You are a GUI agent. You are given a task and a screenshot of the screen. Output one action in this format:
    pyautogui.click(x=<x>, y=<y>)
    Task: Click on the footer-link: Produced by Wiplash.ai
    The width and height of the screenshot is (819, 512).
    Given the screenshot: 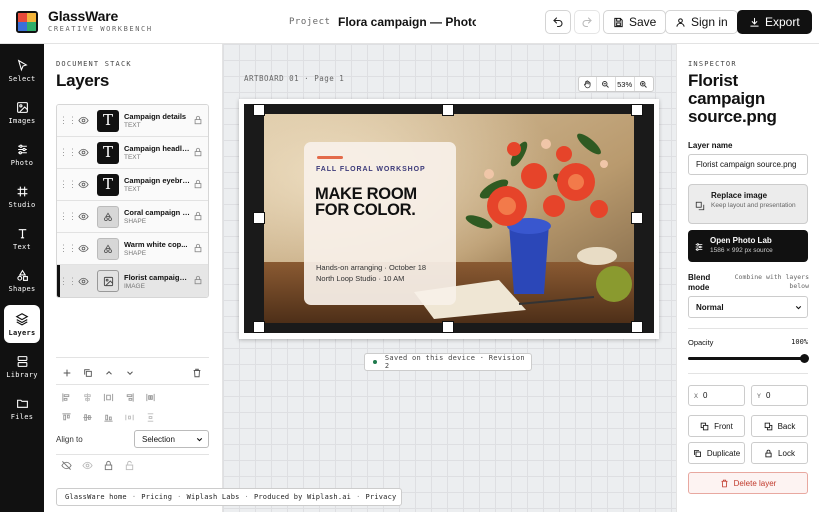 What is the action you would take?
    pyautogui.click(x=302, y=497)
    